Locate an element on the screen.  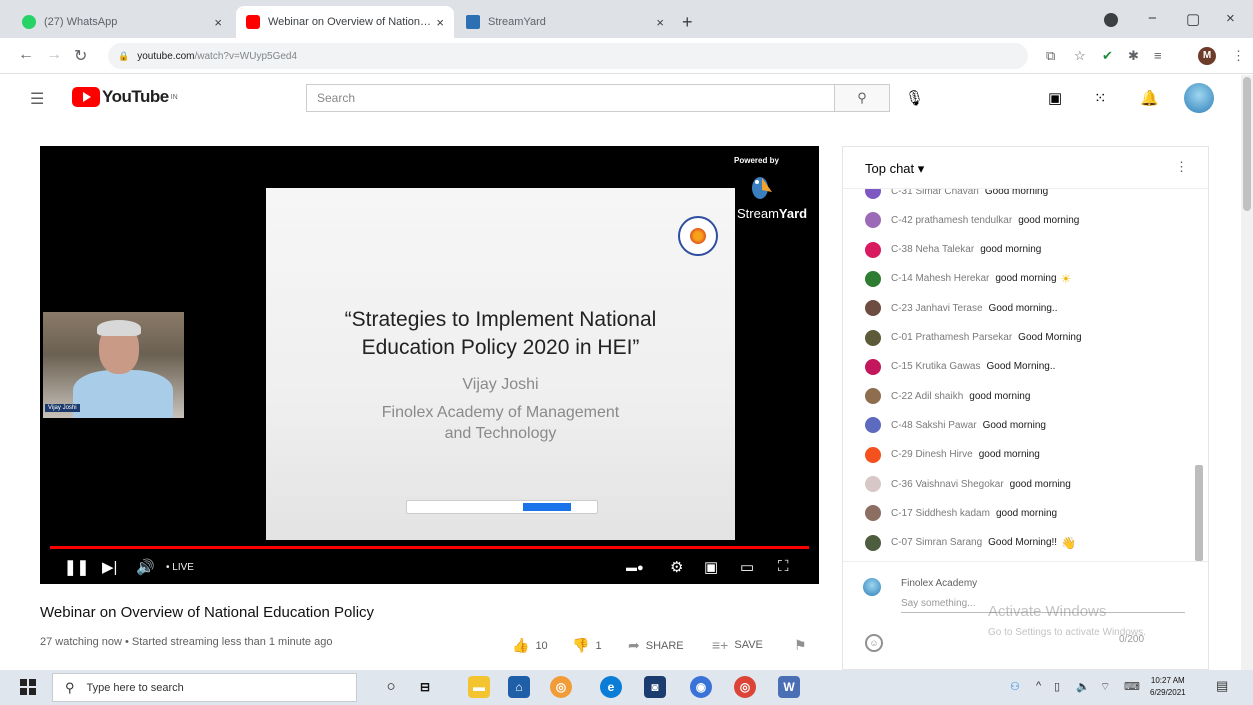
chat-message: C-23 Janhavi Terase Good morning.. is located at coordinates (961, 308).